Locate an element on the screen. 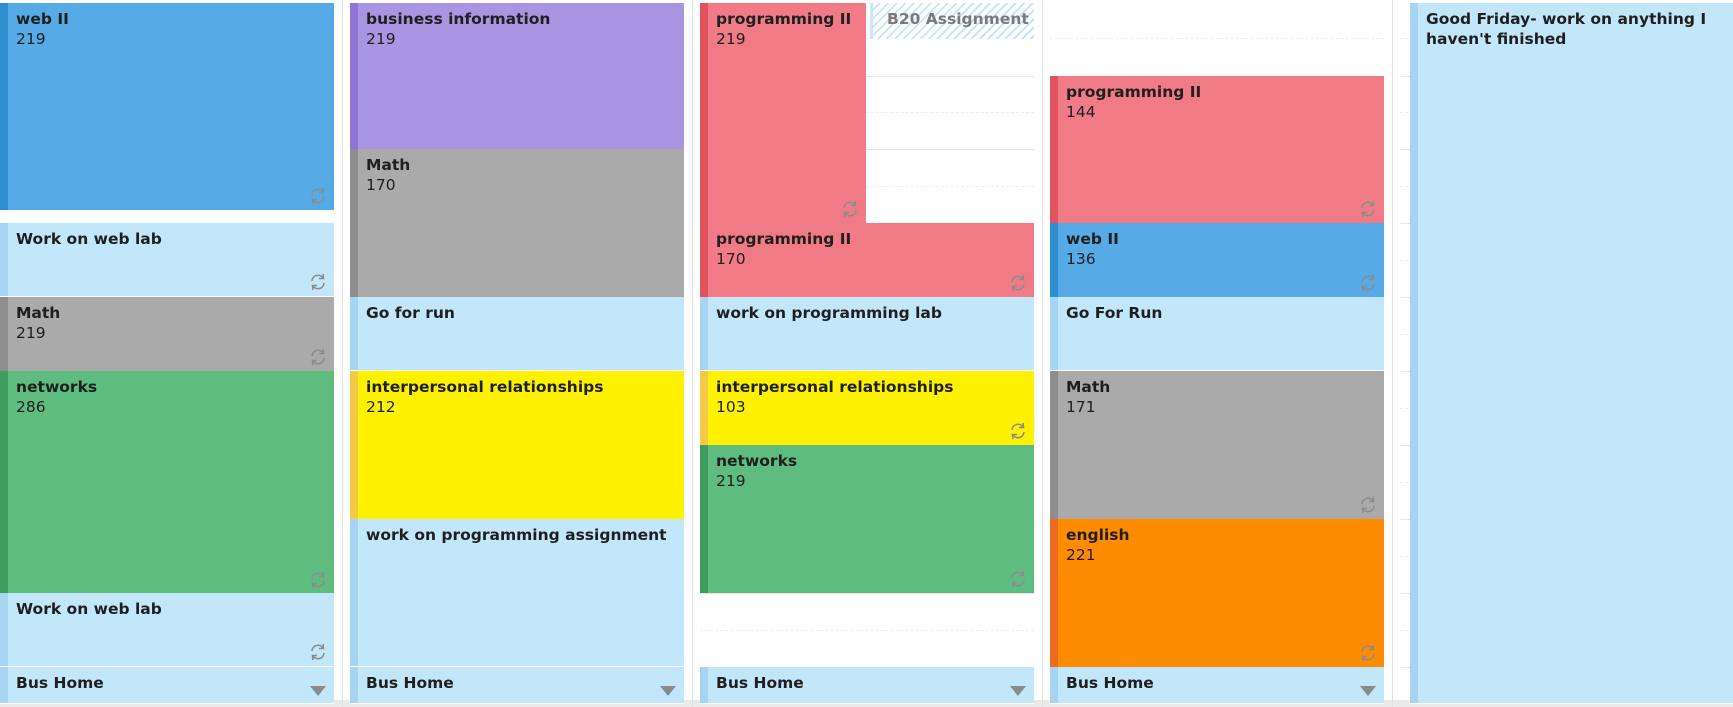 Image resolution: width=1733 pixels, height=707 pixels. event-card: programming II 170 is located at coordinates (867, 260).